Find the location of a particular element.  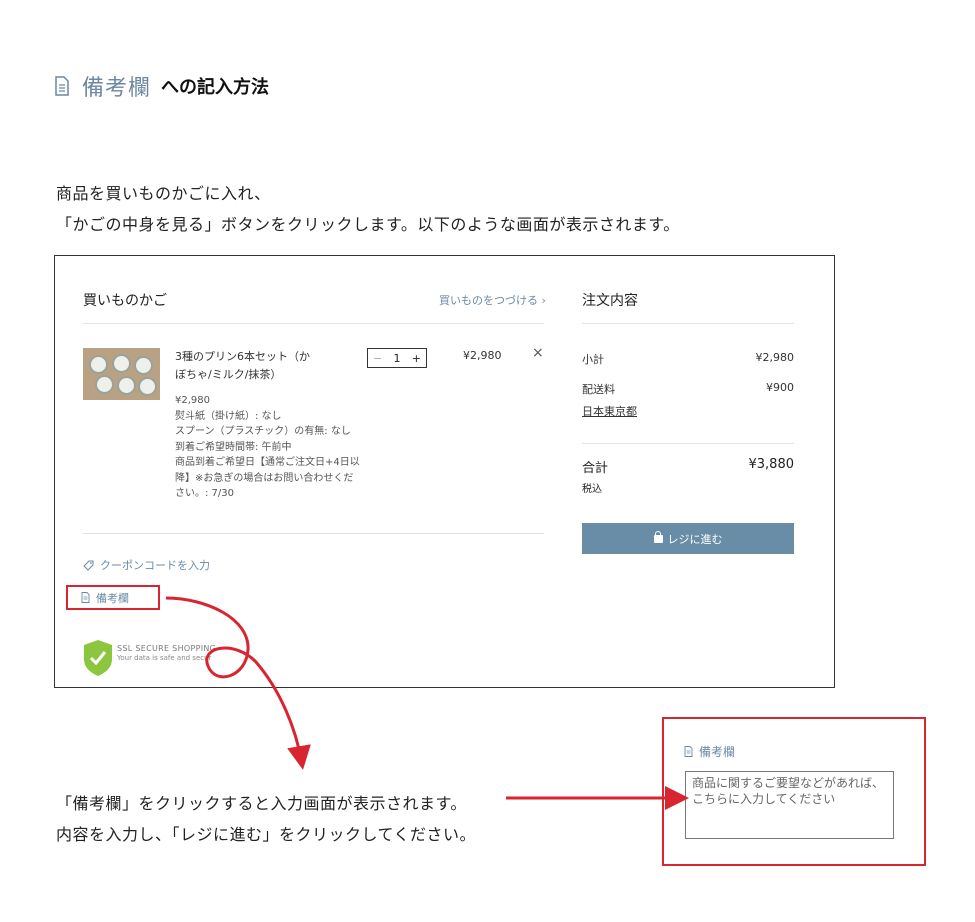

minus-icon: − is located at coordinates (377, 358).